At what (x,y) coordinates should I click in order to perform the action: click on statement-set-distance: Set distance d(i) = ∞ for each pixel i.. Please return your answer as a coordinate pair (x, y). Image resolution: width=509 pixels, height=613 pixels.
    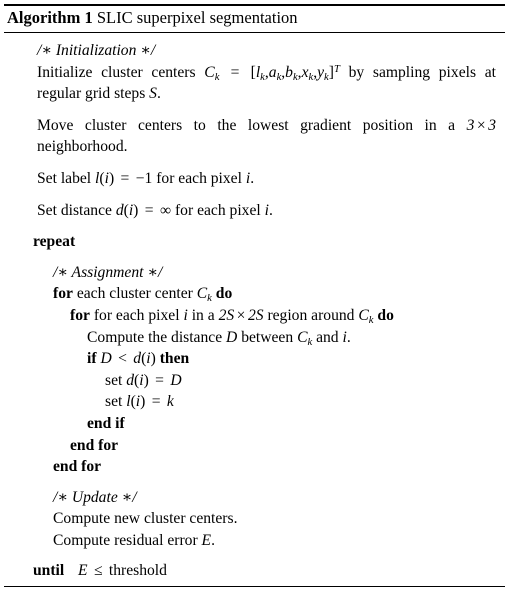
    Looking at the image, I should click on (155, 210).